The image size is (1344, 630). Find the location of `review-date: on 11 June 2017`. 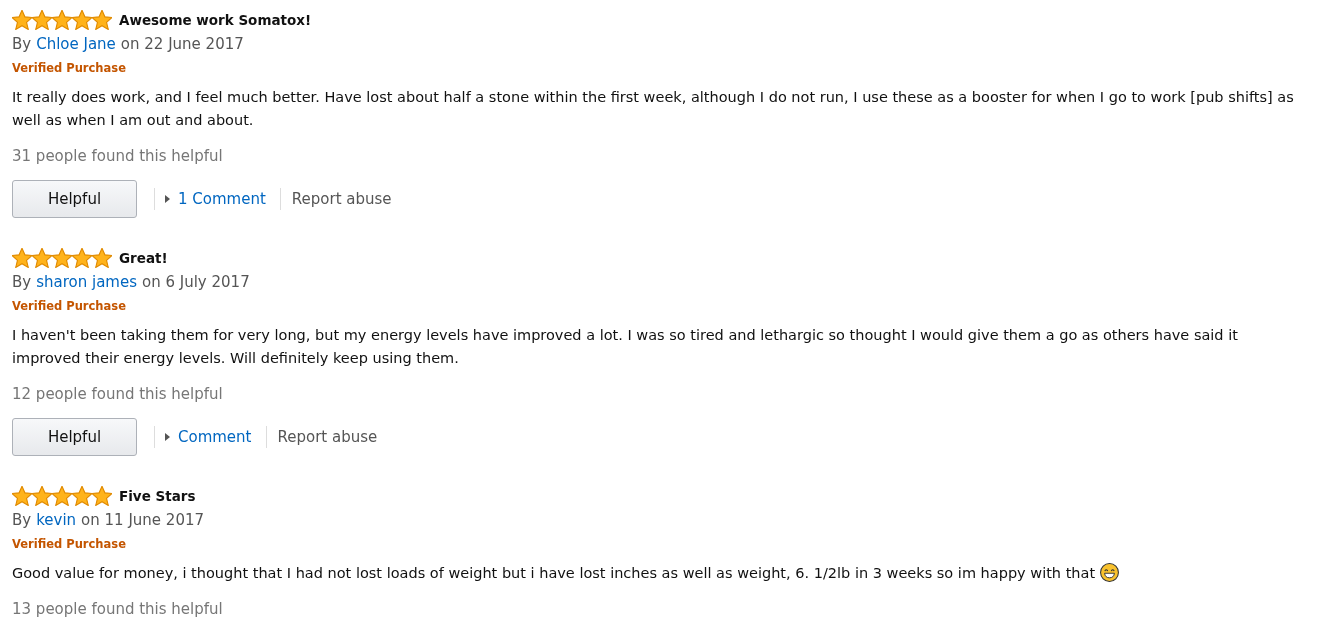

review-date: on 11 June 2017 is located at coordinates (143, 520).